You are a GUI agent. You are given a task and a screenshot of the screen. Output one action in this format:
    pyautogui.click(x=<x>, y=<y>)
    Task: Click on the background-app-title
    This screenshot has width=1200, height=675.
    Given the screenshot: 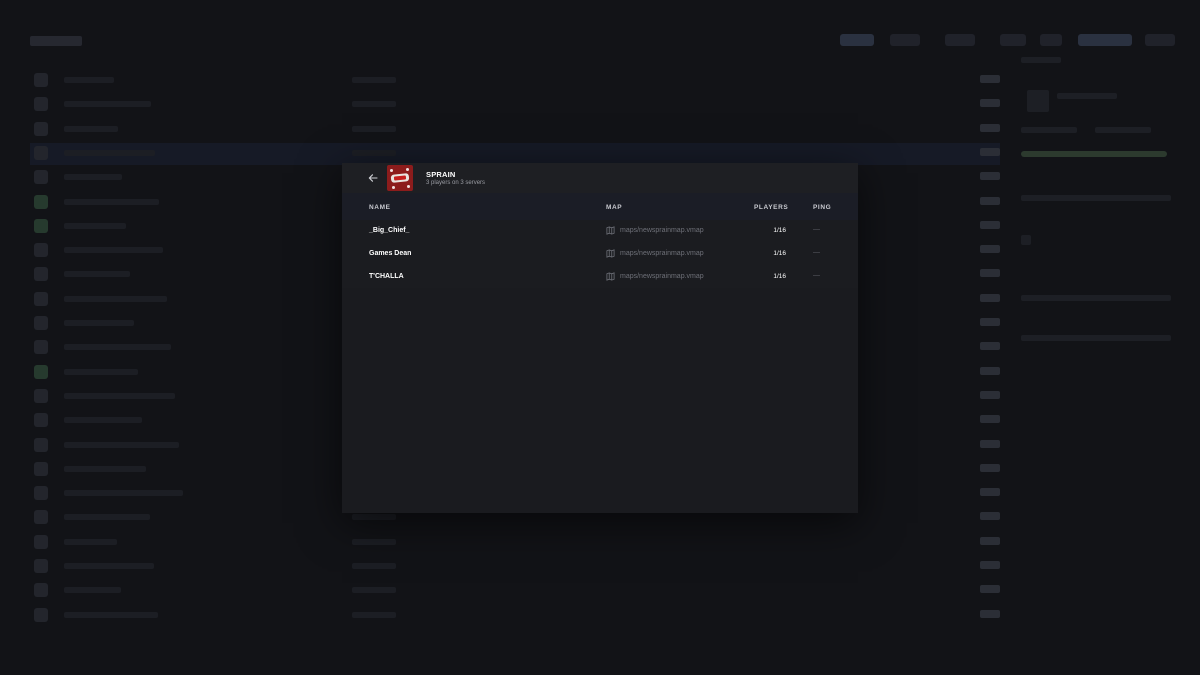 What is the action you would take?
    pyautogui.click(x=56, y=41)
    